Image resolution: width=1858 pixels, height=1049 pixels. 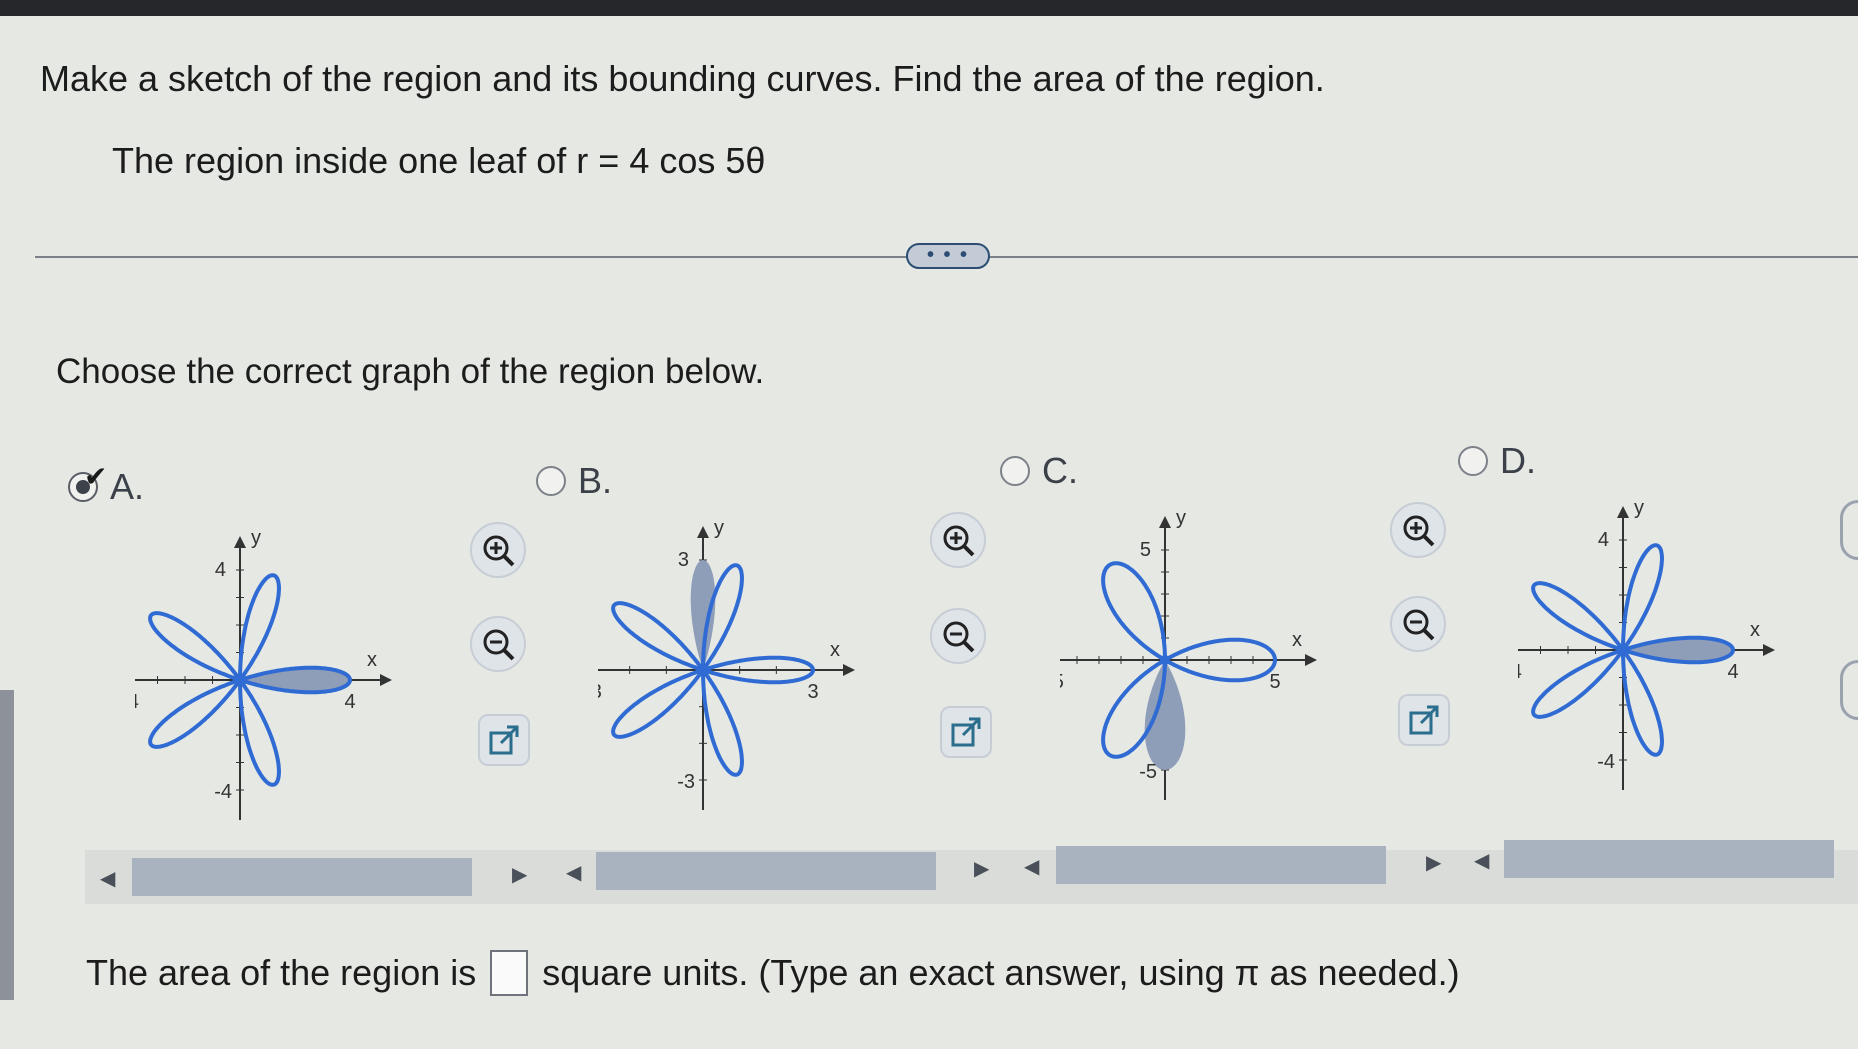 What do you see at coordinates (600, 692) in the screenshot?
I see `x-min-label: -3` at bounding box center [600, 692].